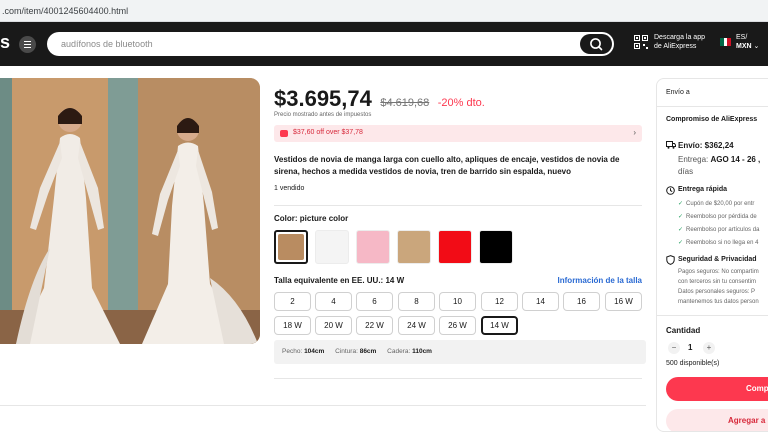 Image resolution: width=768 pixels, height=432 pixels. I want to click on buy-now-button: Comp, so click(717, 389).